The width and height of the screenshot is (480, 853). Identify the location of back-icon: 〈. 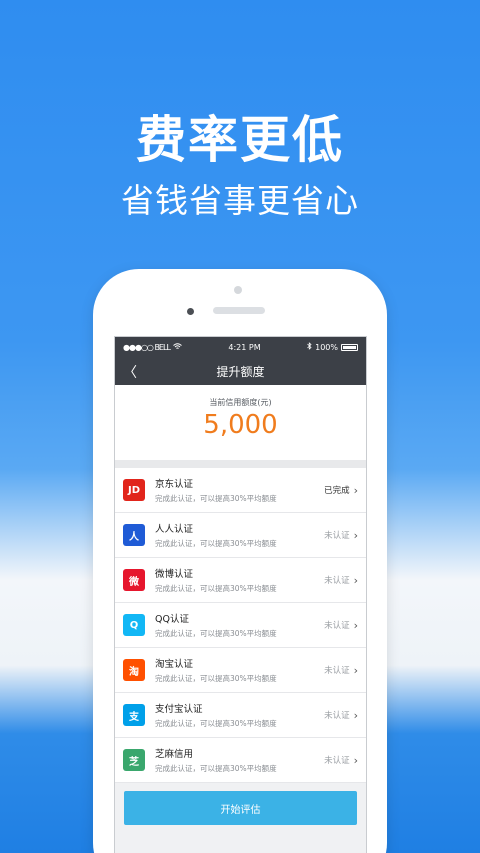
(130, 372).